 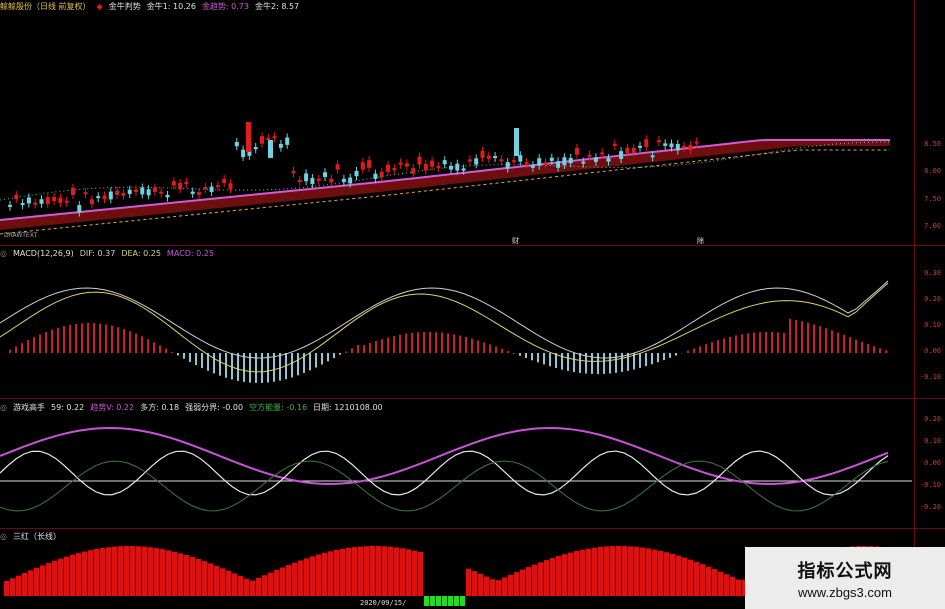 What do you see at coordinates (845, 592) in the screenshot?
I see `watermark-url: www.zbgs3.com` at bounding box center [845, 592].